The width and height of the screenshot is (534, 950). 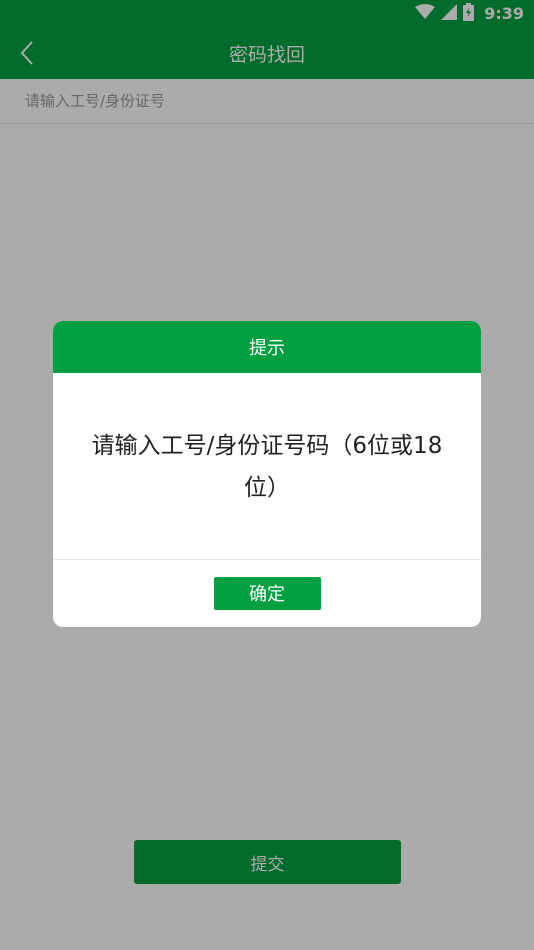 I want to click on confirm-button: 确定, so click(x=267, y=593).